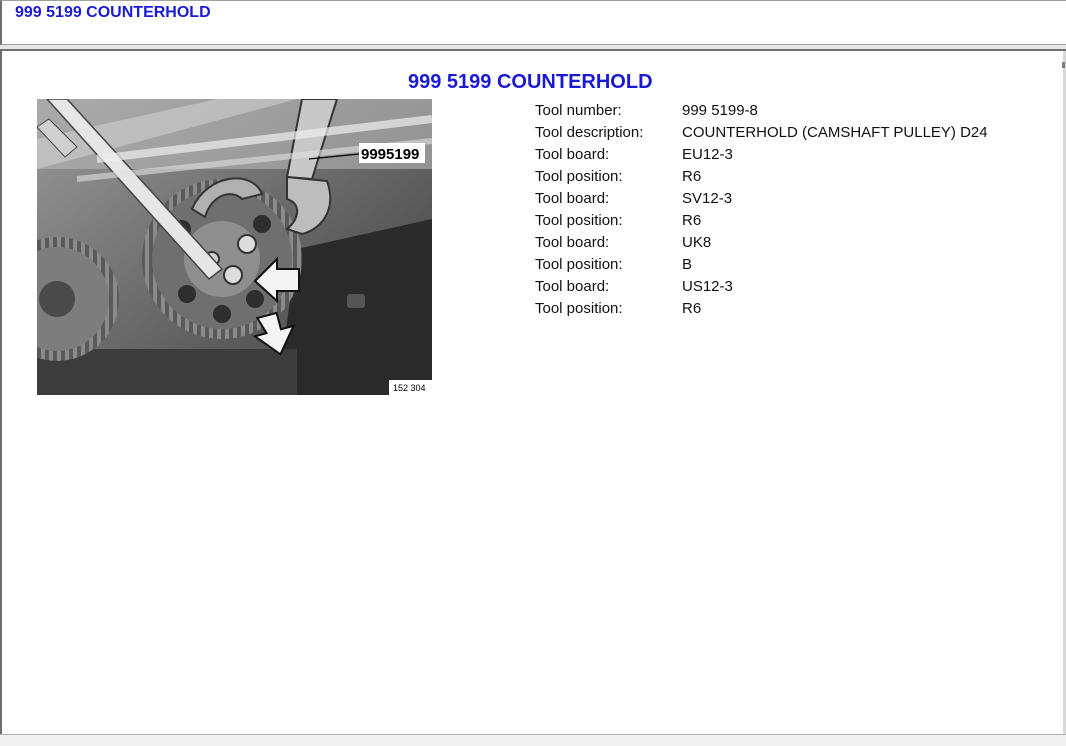 The image size is (1066, 746). Describe the element at coordinates (390, 154) in the screenshot. I see `tool-callout-label: 9995199` at that location.